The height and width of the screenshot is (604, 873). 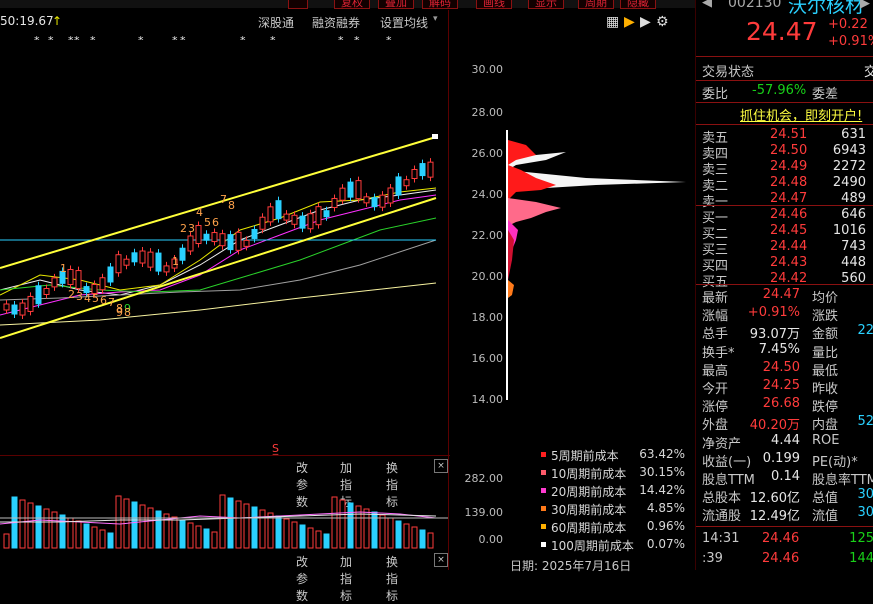 I want to click on order-price: 24.46, so click(x=789, y=214).